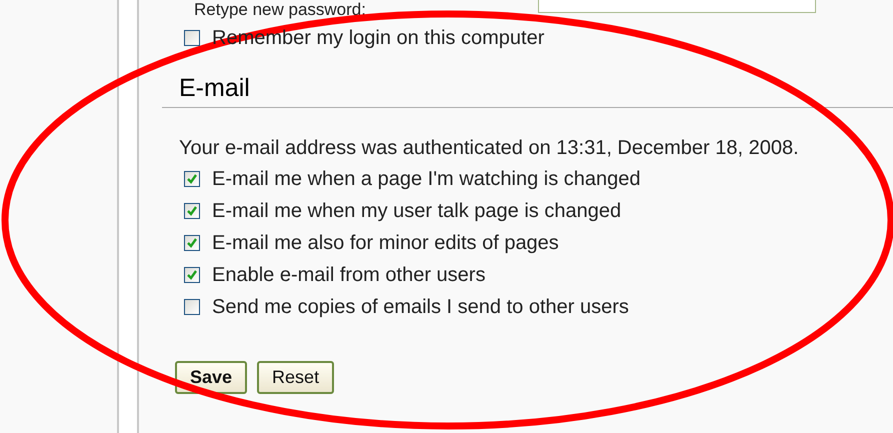  What do you see at coordinates (417, 211) in the screenshot?
I see `checkbox-label: E-mail me when my user talk page is changed` at bounding box center [417, 211].